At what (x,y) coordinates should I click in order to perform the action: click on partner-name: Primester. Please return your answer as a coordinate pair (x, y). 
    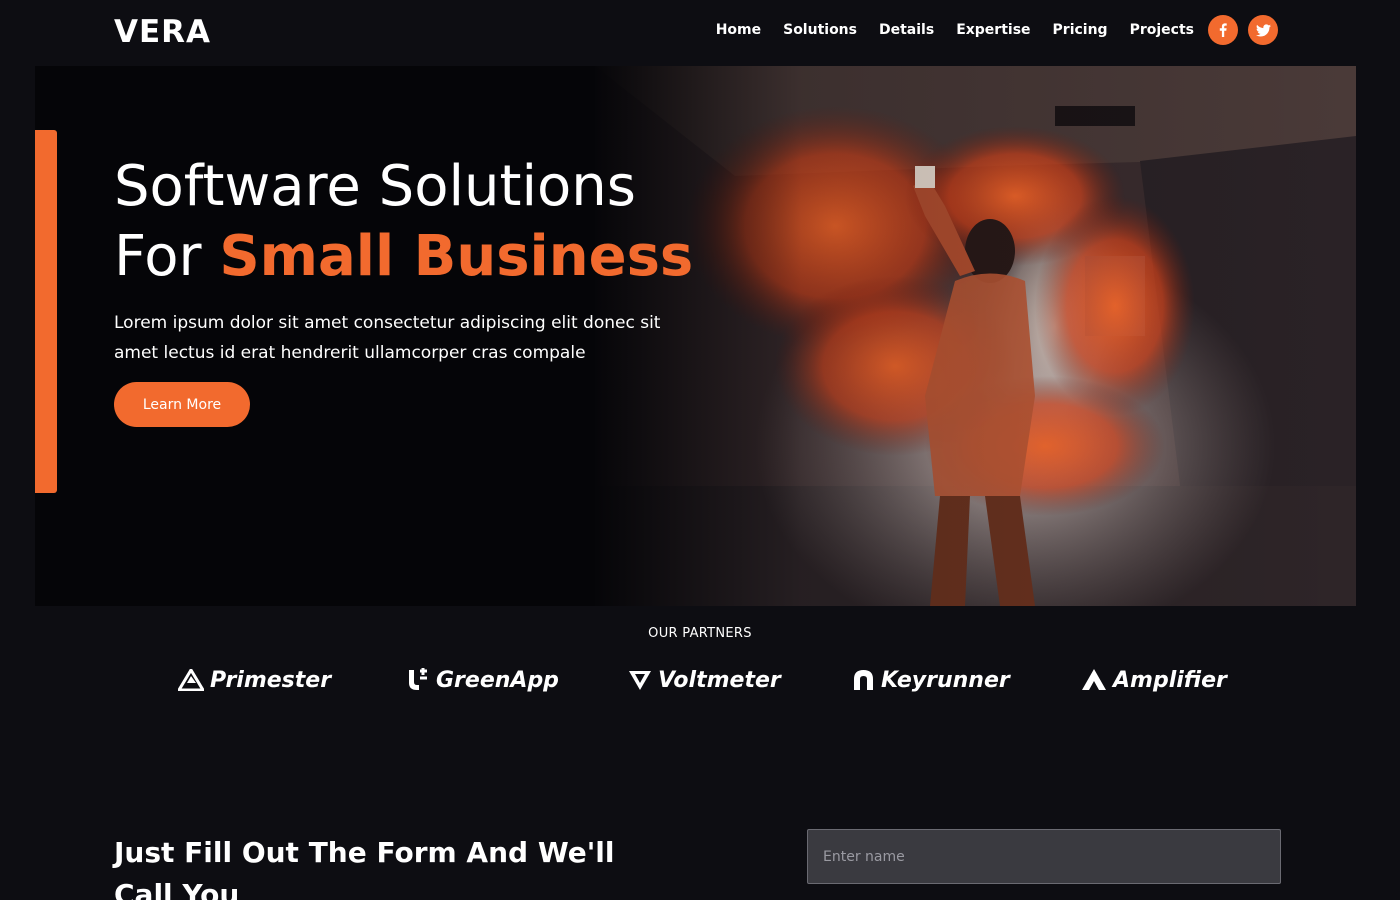
    Looking at the image, I should click on (271, 680).